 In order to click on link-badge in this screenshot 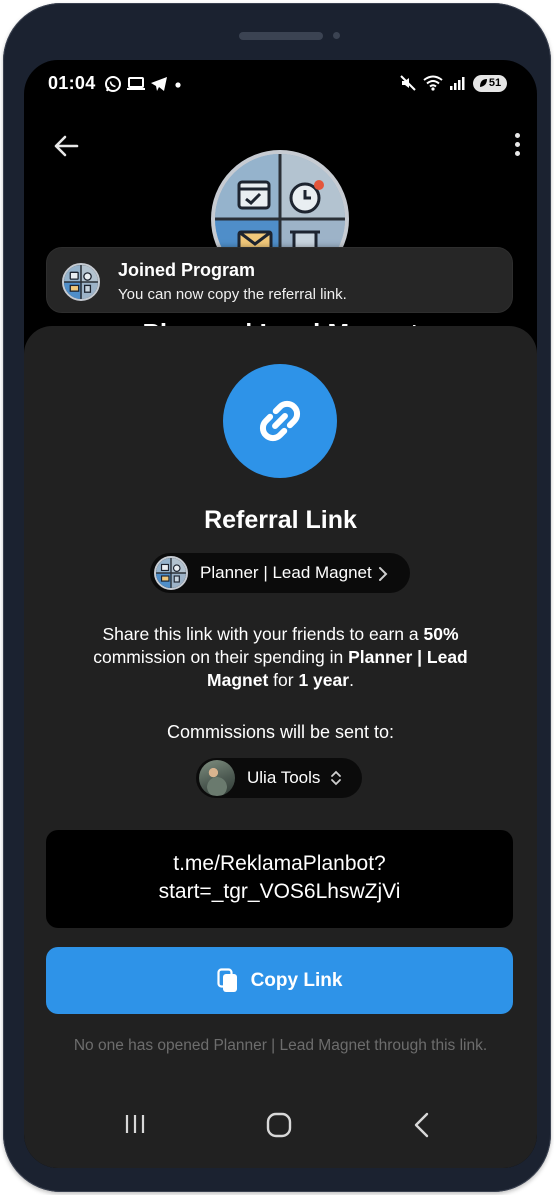, I will do `click(280, 421)`.